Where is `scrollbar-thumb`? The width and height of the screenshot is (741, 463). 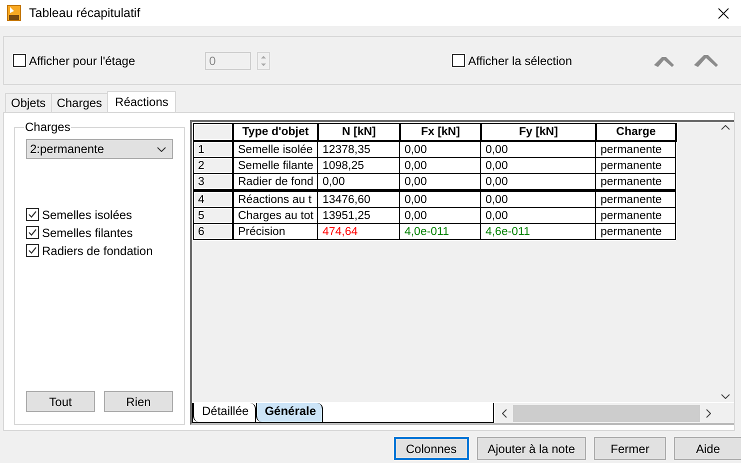 scrollbar-thumb is located at coordinates (606, 413).